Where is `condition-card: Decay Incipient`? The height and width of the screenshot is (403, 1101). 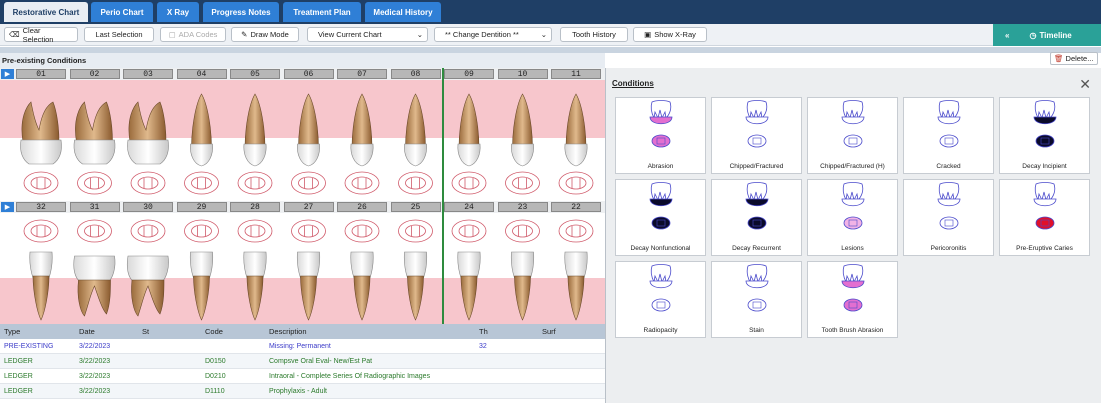
condition-card: Decay Incipient is located at coordinates (1044, 135).